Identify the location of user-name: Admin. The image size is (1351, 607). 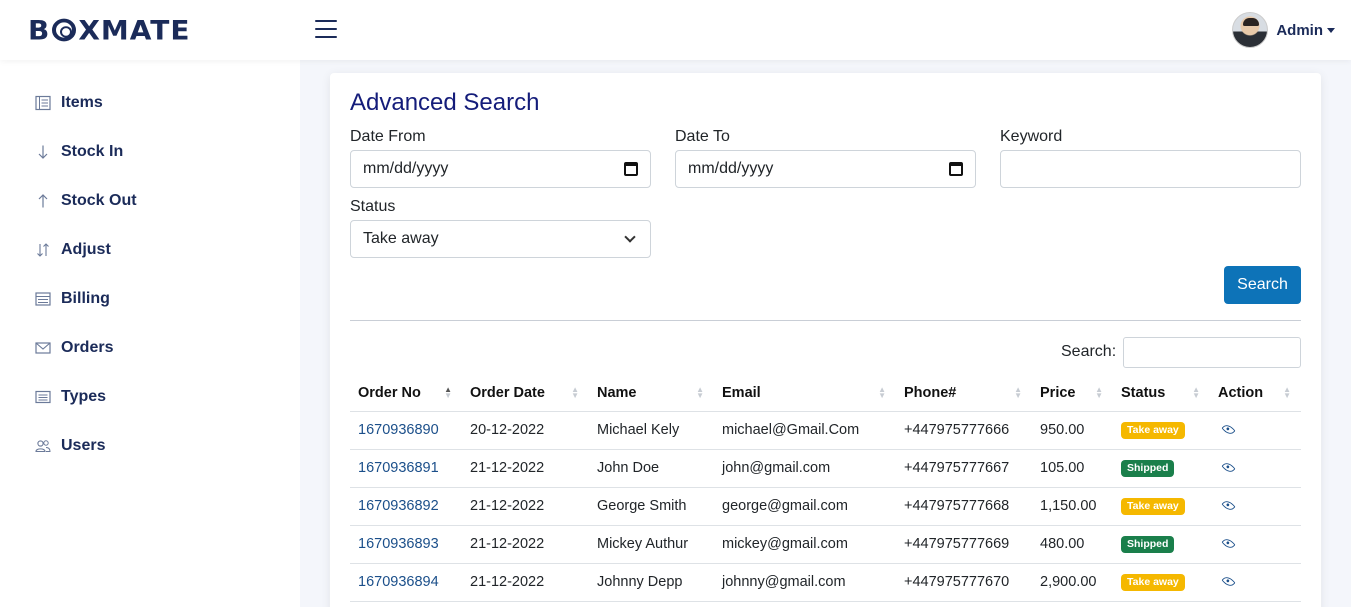
(1299, 30).